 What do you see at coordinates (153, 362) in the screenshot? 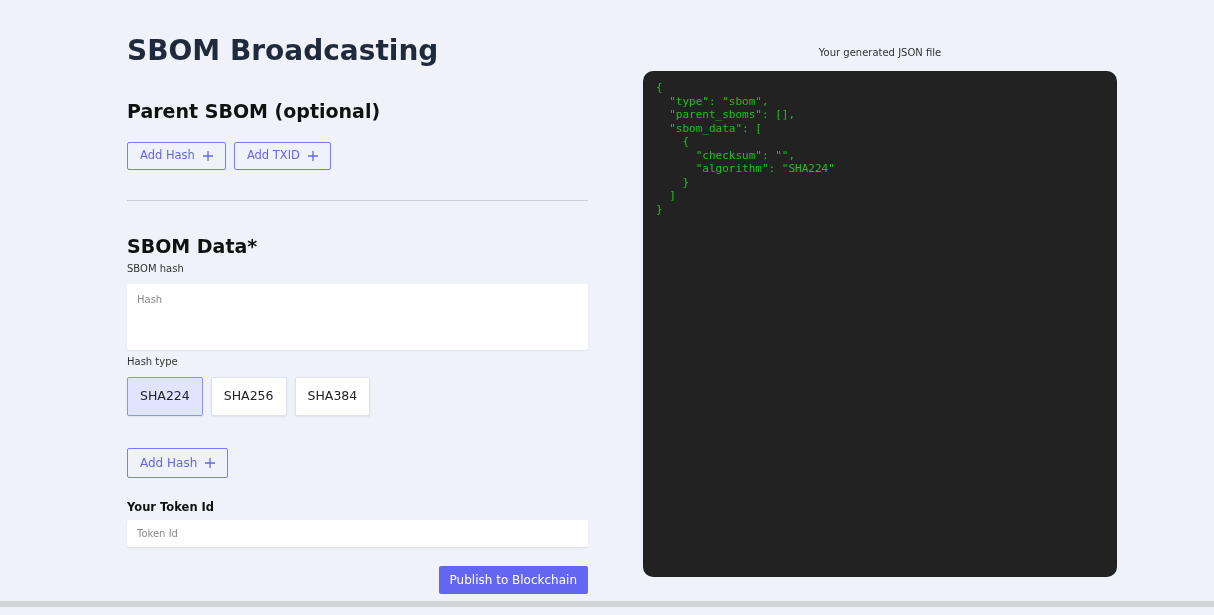
I see `field-label: Hash type` at bounding box center [153, 362].